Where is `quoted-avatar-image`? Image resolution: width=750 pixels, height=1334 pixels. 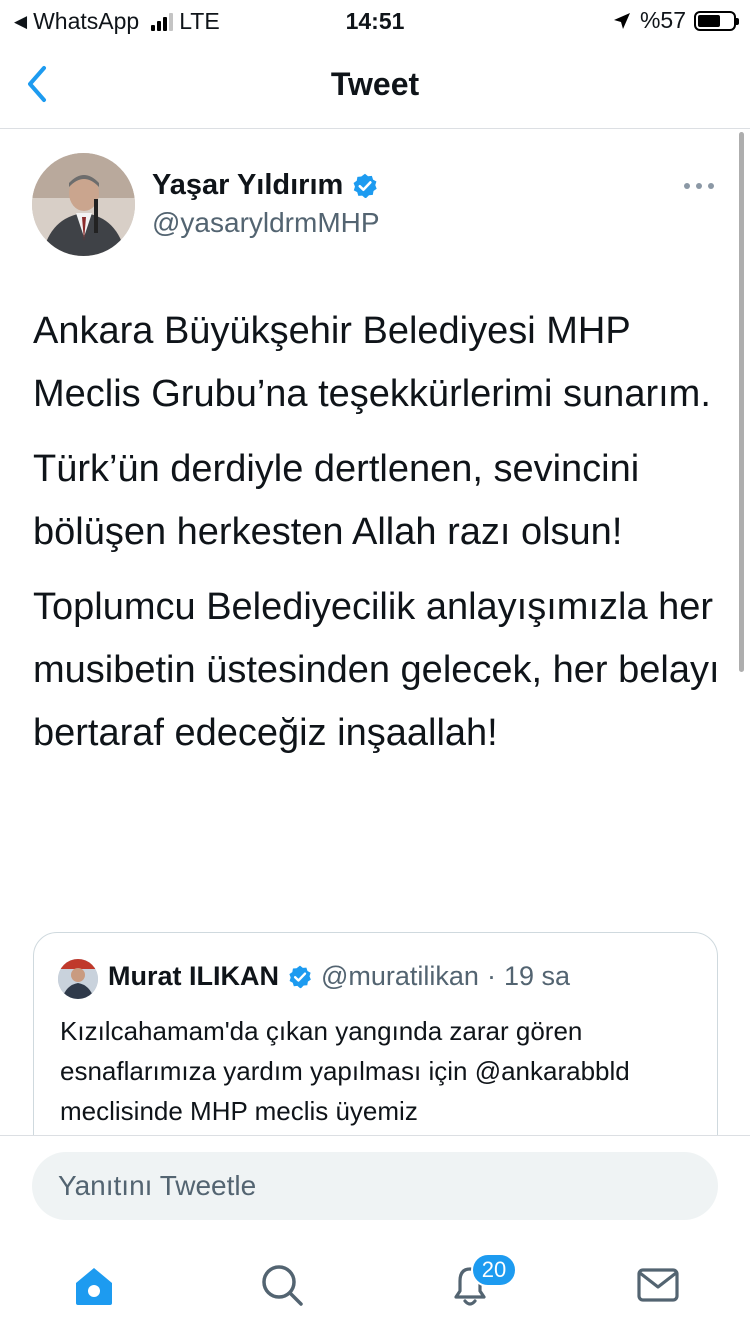
quoted-avatar-image is located at coordinates (78, 979).